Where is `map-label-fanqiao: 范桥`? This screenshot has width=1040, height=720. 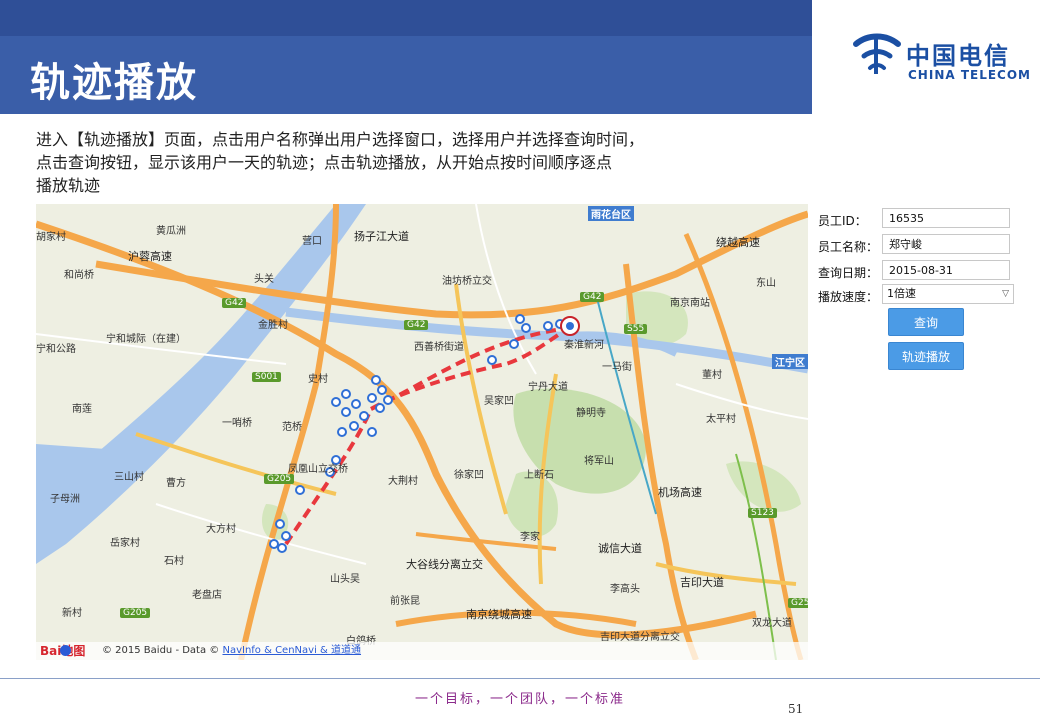
map-label-fanqiao: 范桥 is located at coordinates (292, 427).